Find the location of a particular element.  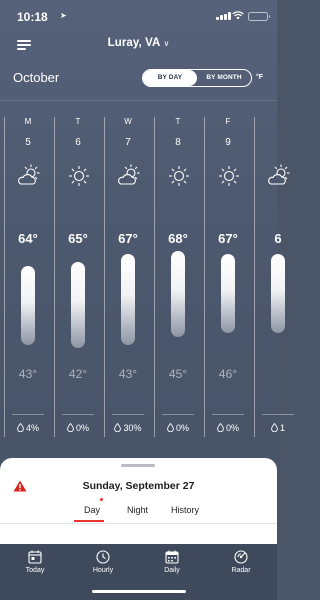

status-bar: 10:18 ➤ is located at coordinates (138, 14).